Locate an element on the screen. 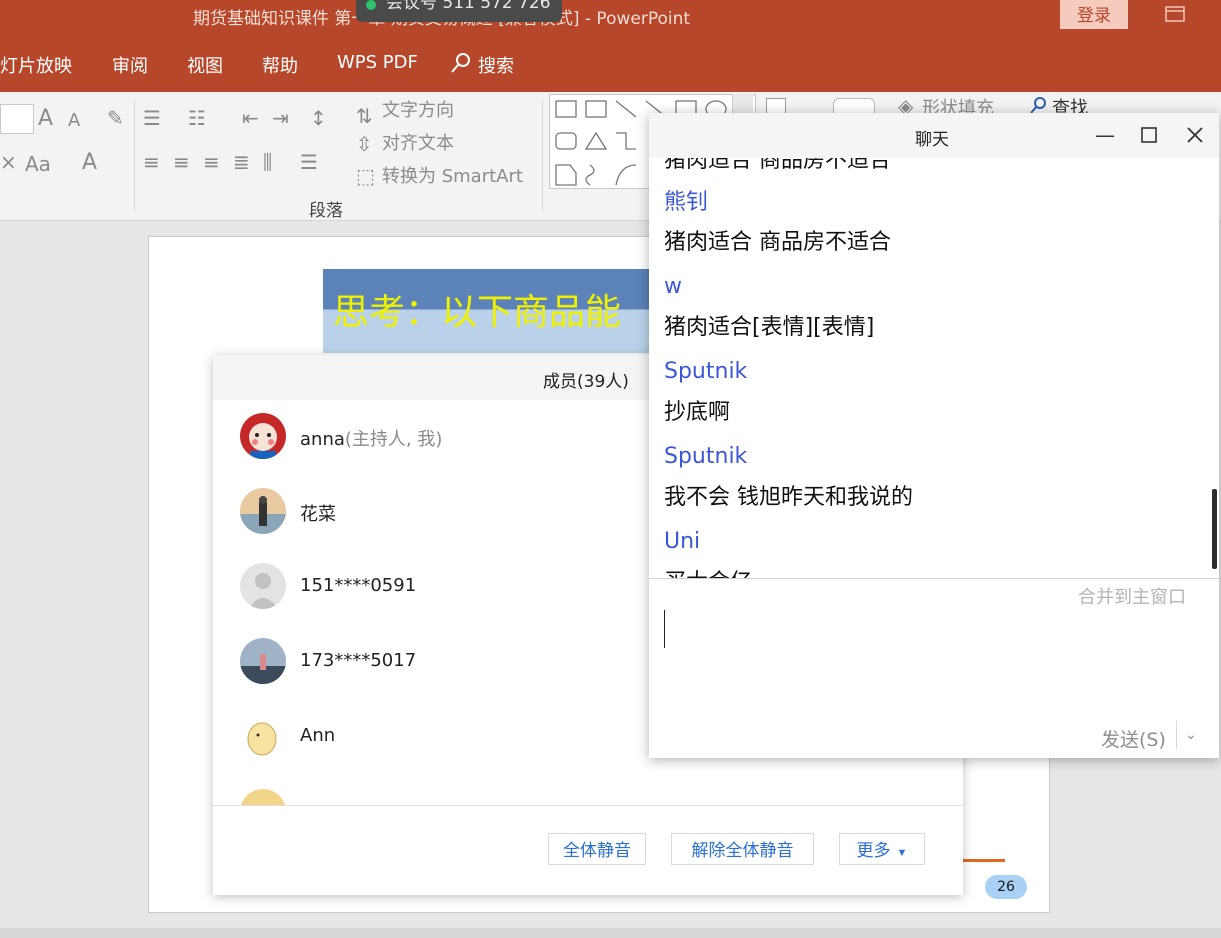  justify-icon: ≣ is located at coordinates (241, 162).